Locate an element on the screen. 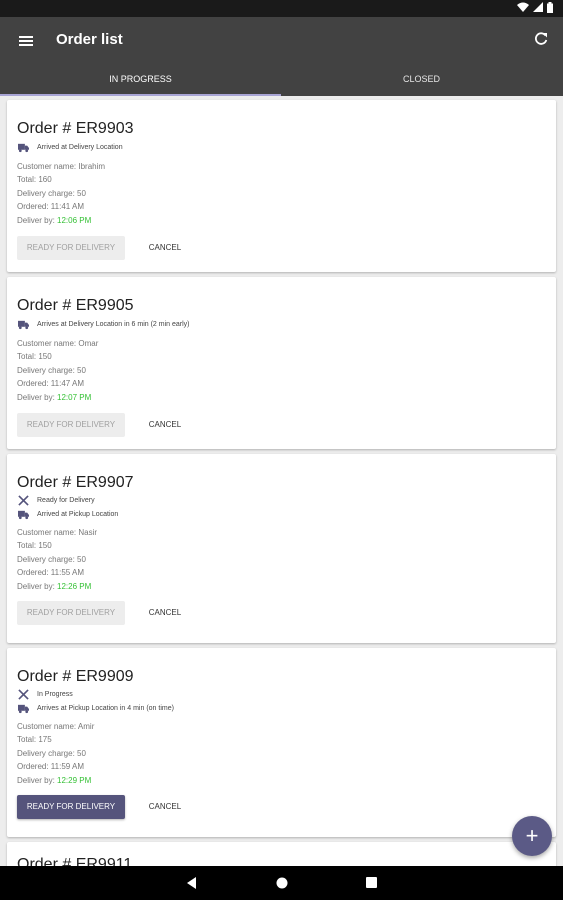  order-status: Ready for Delivery is located at coordinates (56, 500).